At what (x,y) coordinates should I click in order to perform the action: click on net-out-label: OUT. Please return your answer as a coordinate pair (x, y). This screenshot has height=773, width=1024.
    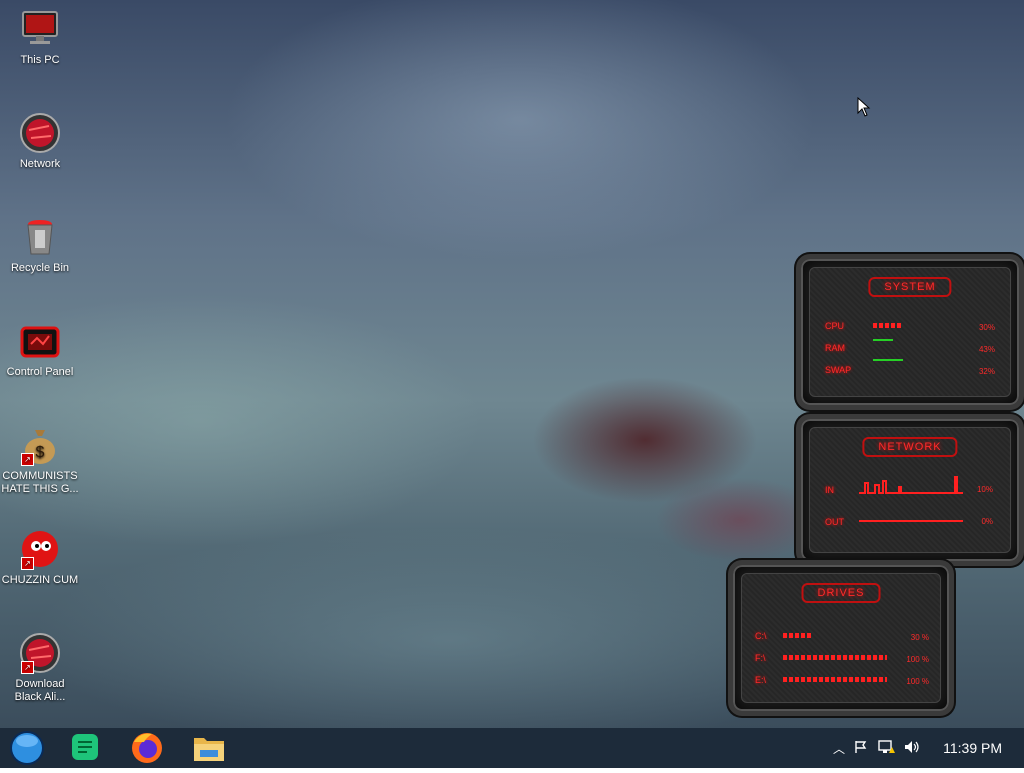
    Looking at the image, I should click on (834, 522).